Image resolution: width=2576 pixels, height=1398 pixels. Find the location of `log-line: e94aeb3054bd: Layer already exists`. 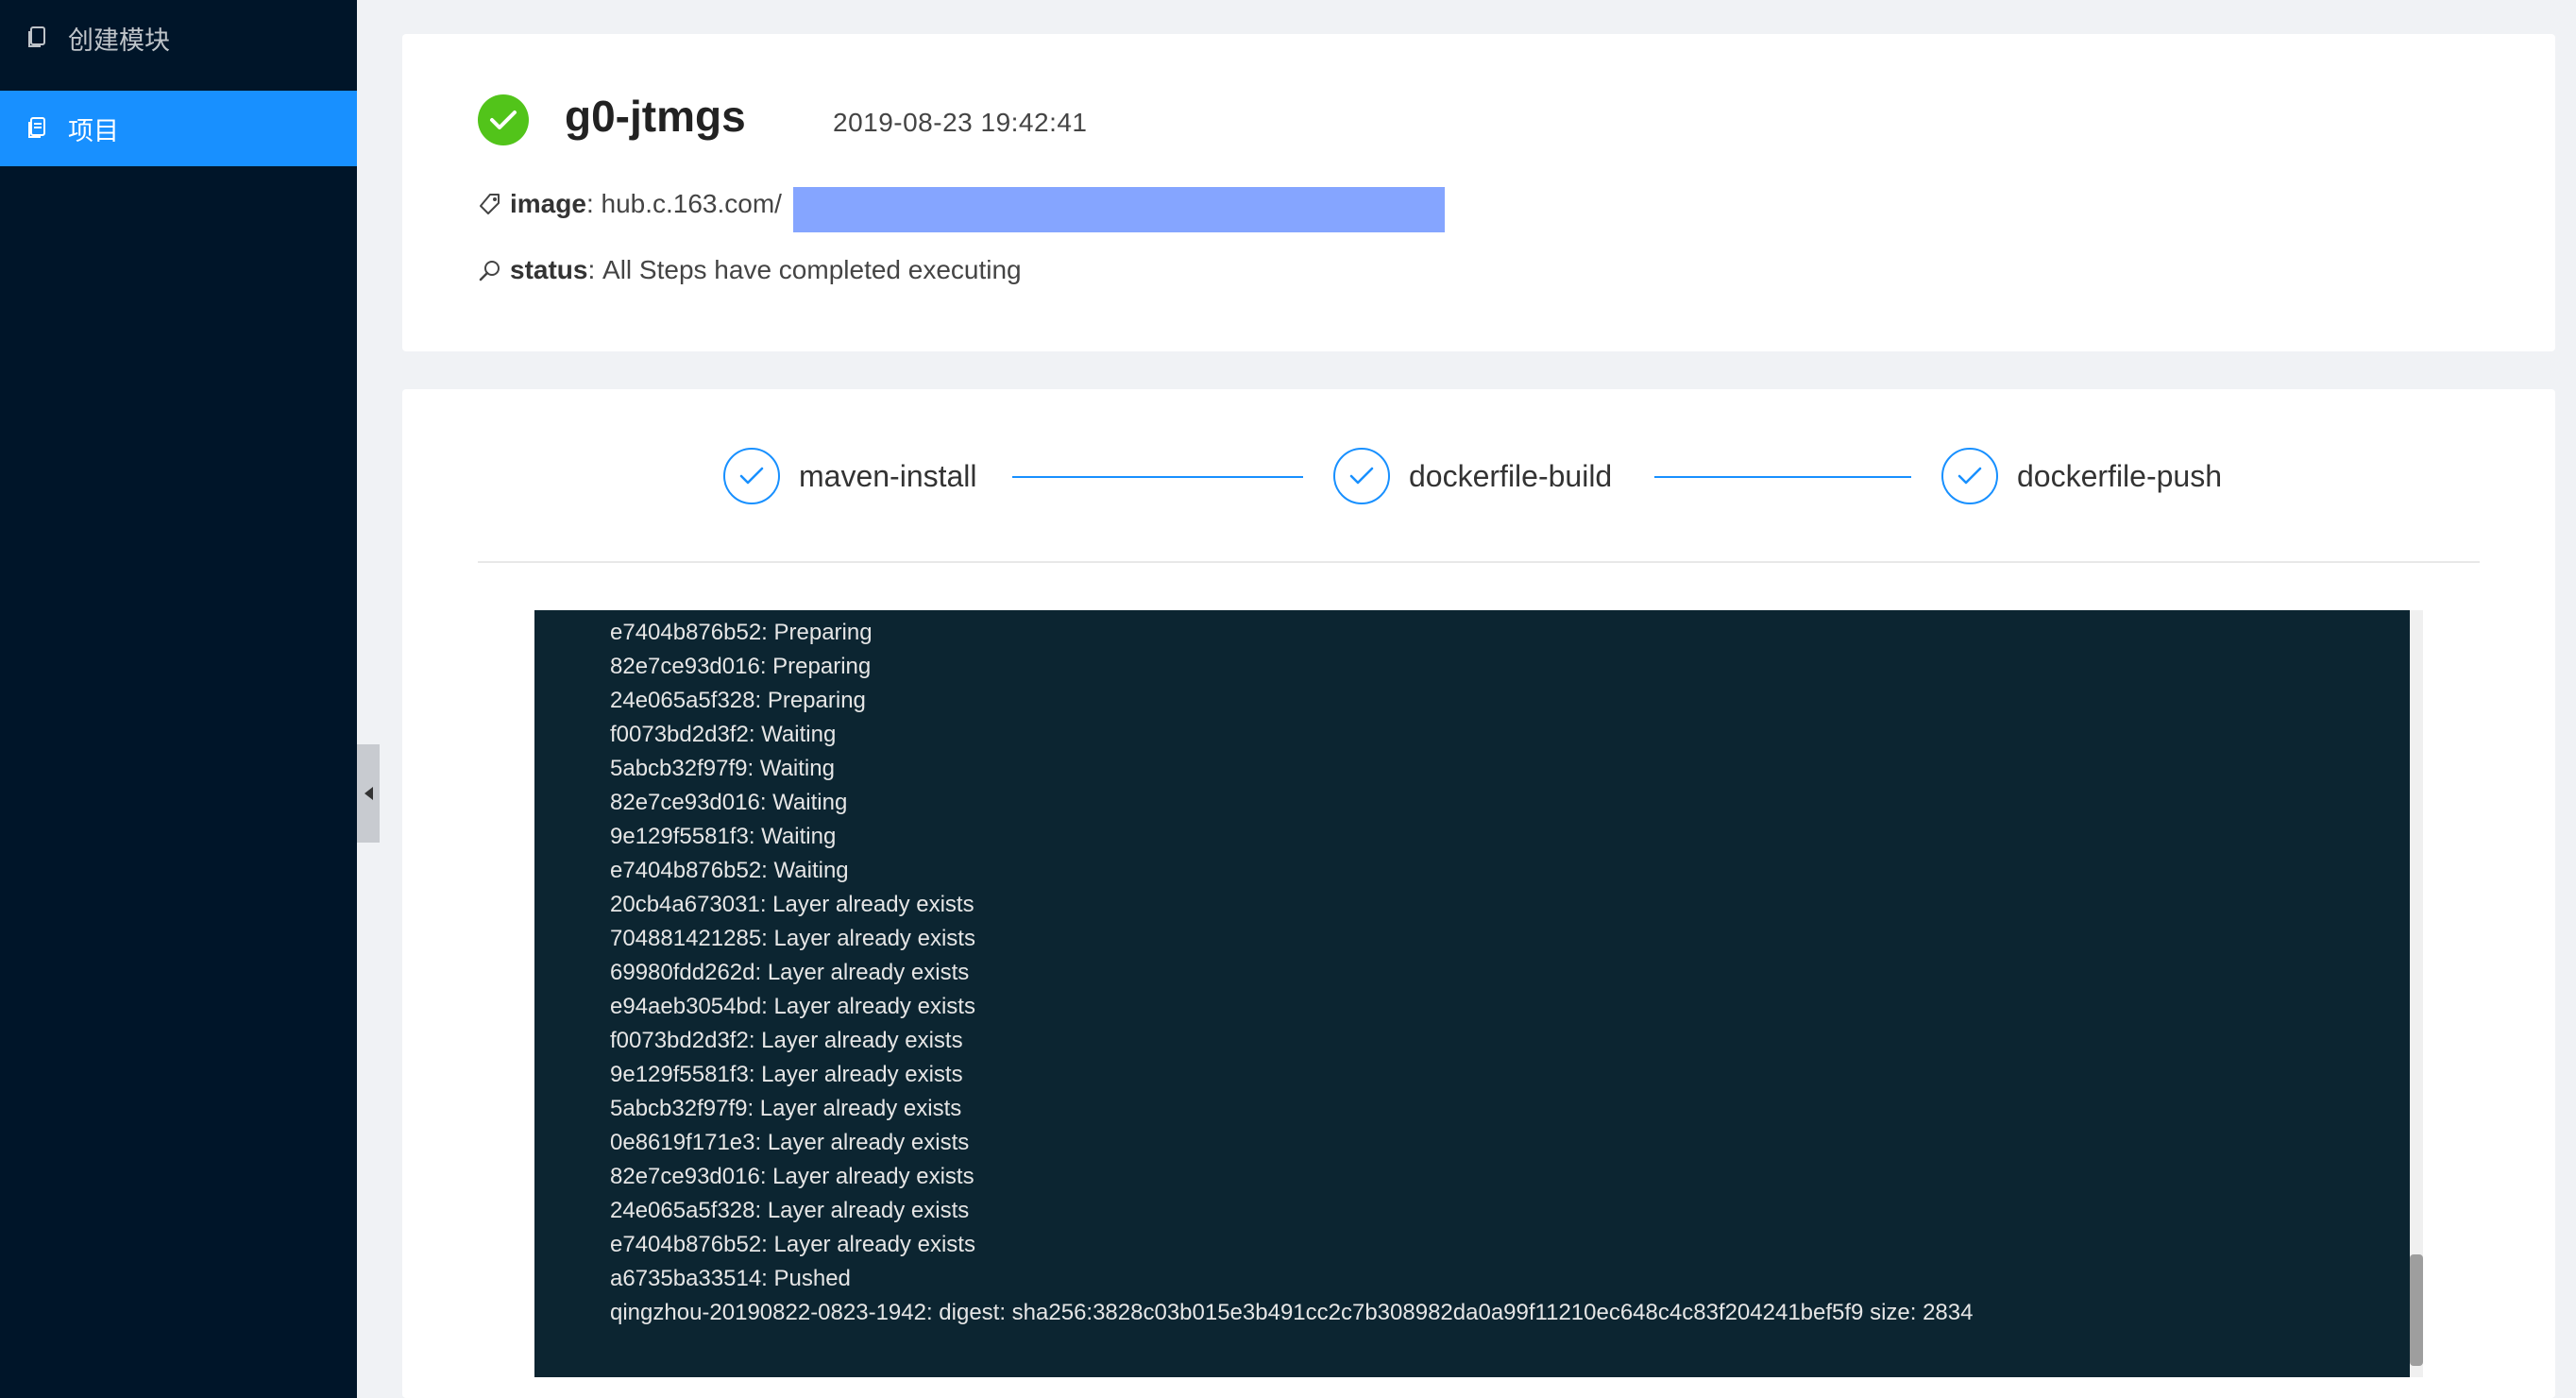

log-line: e94aeb3054bd: Layer already exists is located at coordinates (792, 1006).